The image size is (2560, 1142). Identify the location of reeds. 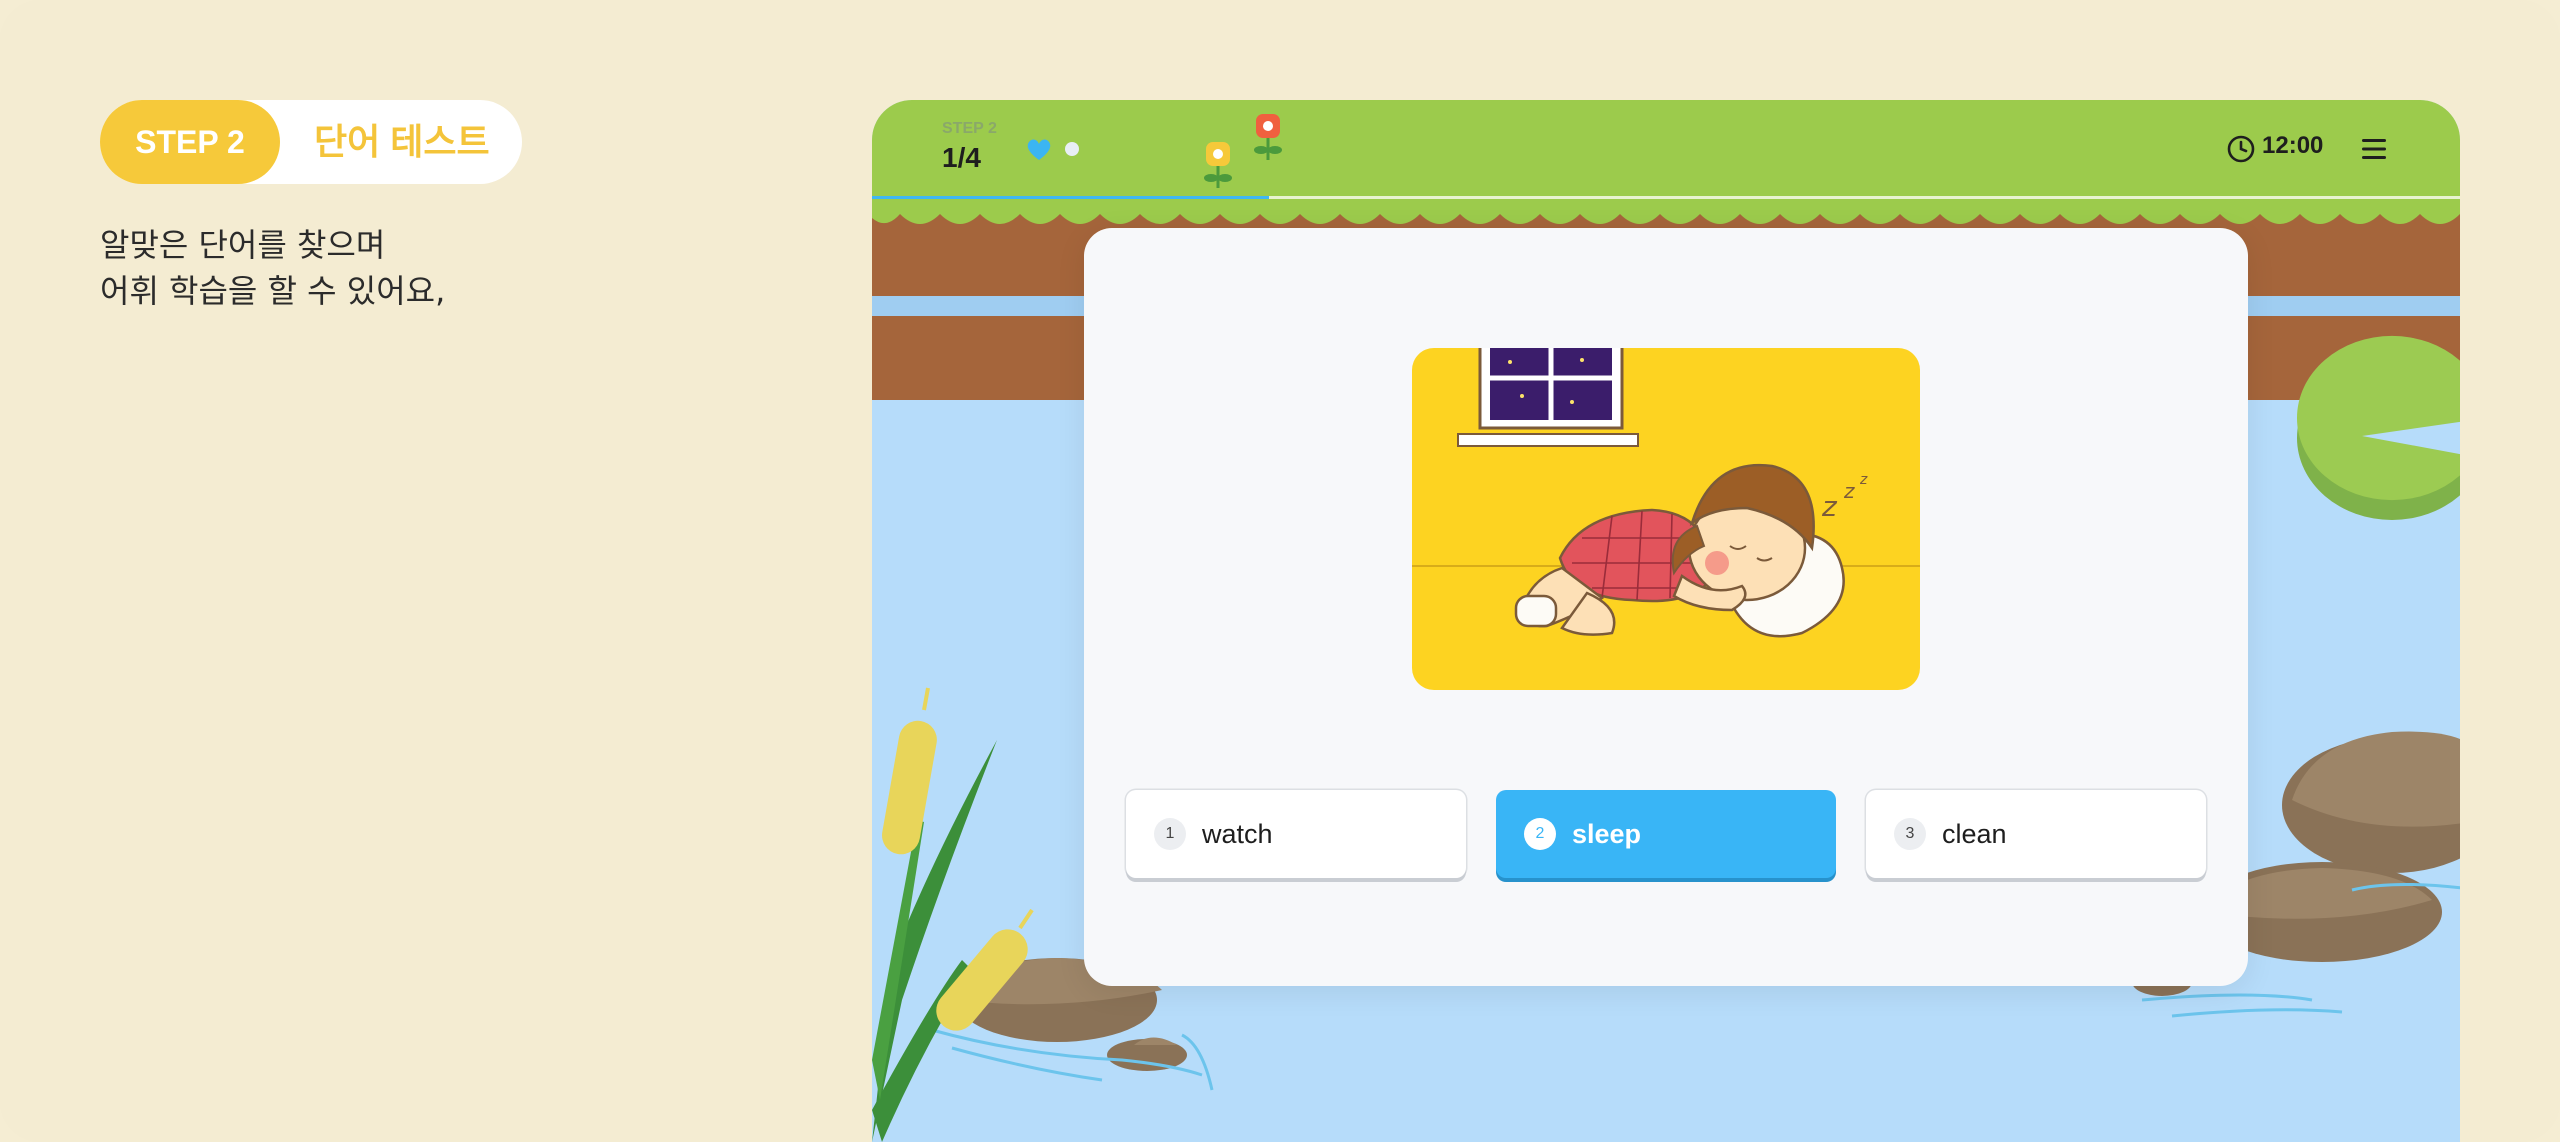
(953, 914).